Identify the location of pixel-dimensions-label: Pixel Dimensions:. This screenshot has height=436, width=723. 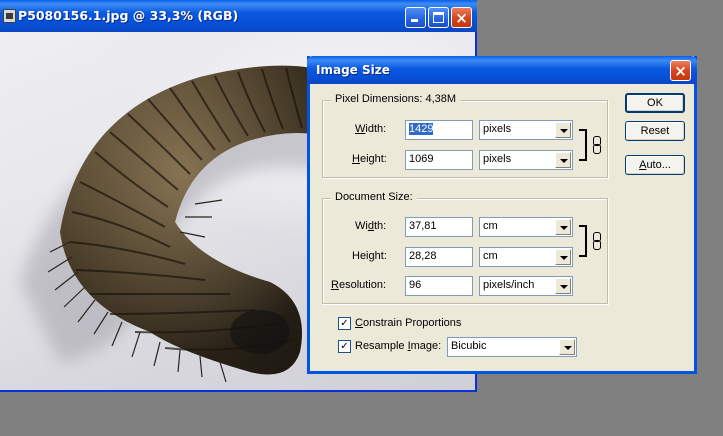
(379, 99).